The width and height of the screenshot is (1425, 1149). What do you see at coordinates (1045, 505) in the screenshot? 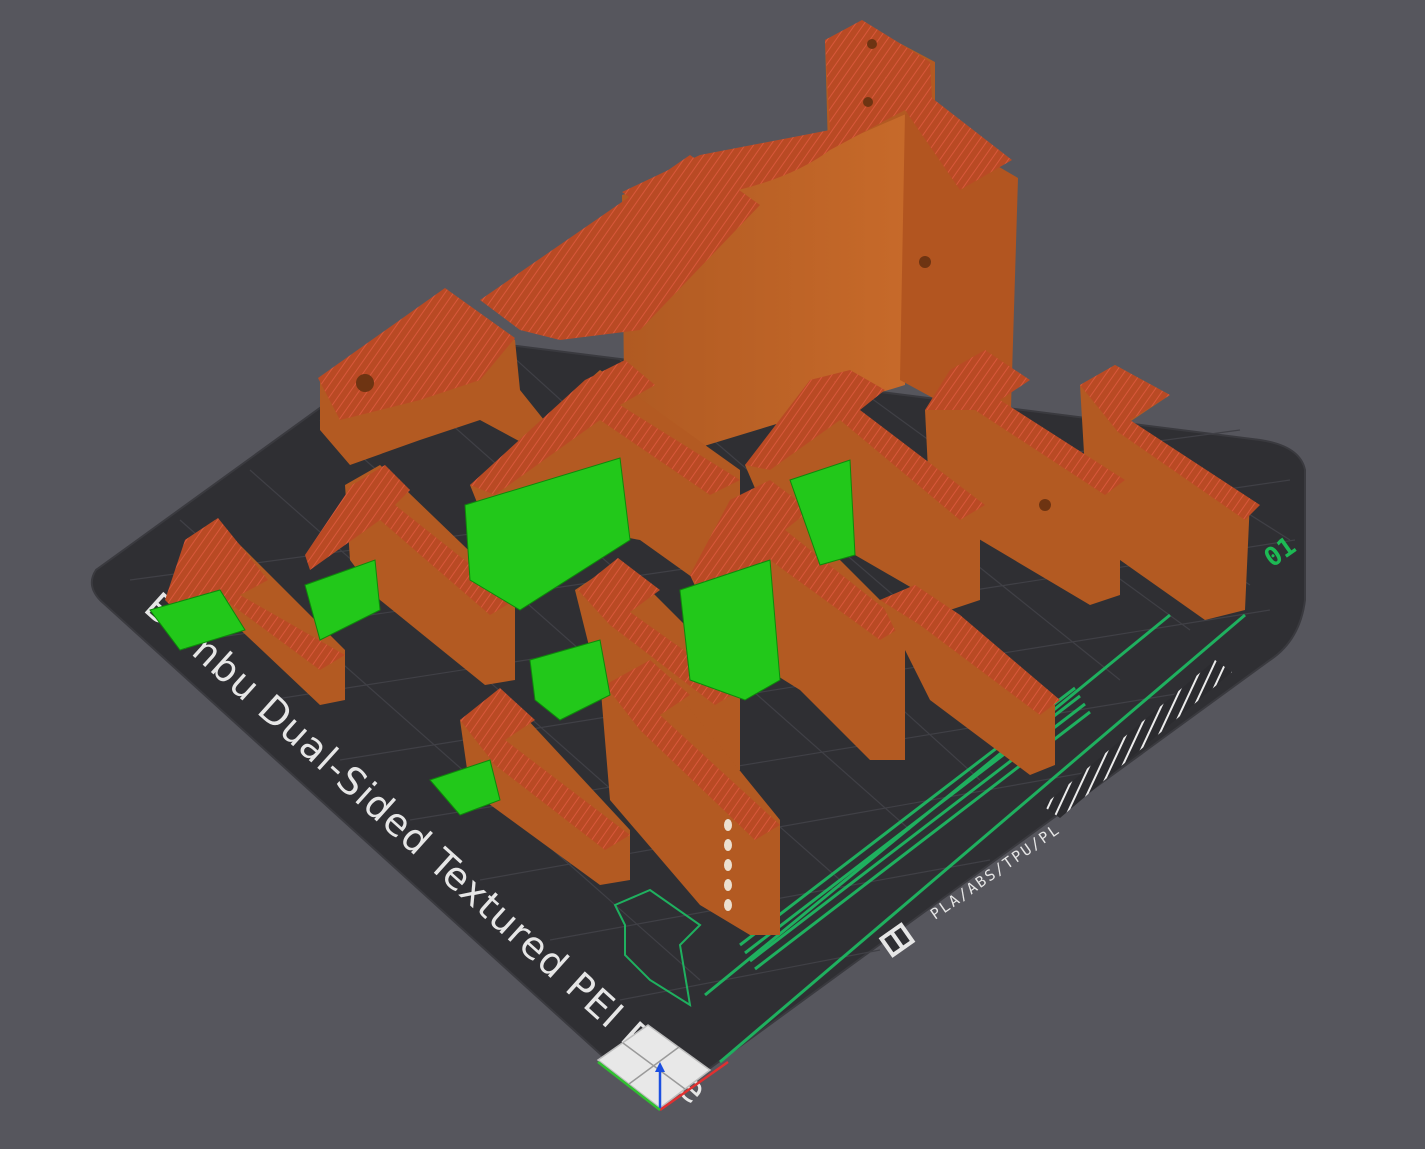
I see `part-hole` at bounding box center [1045, 505].